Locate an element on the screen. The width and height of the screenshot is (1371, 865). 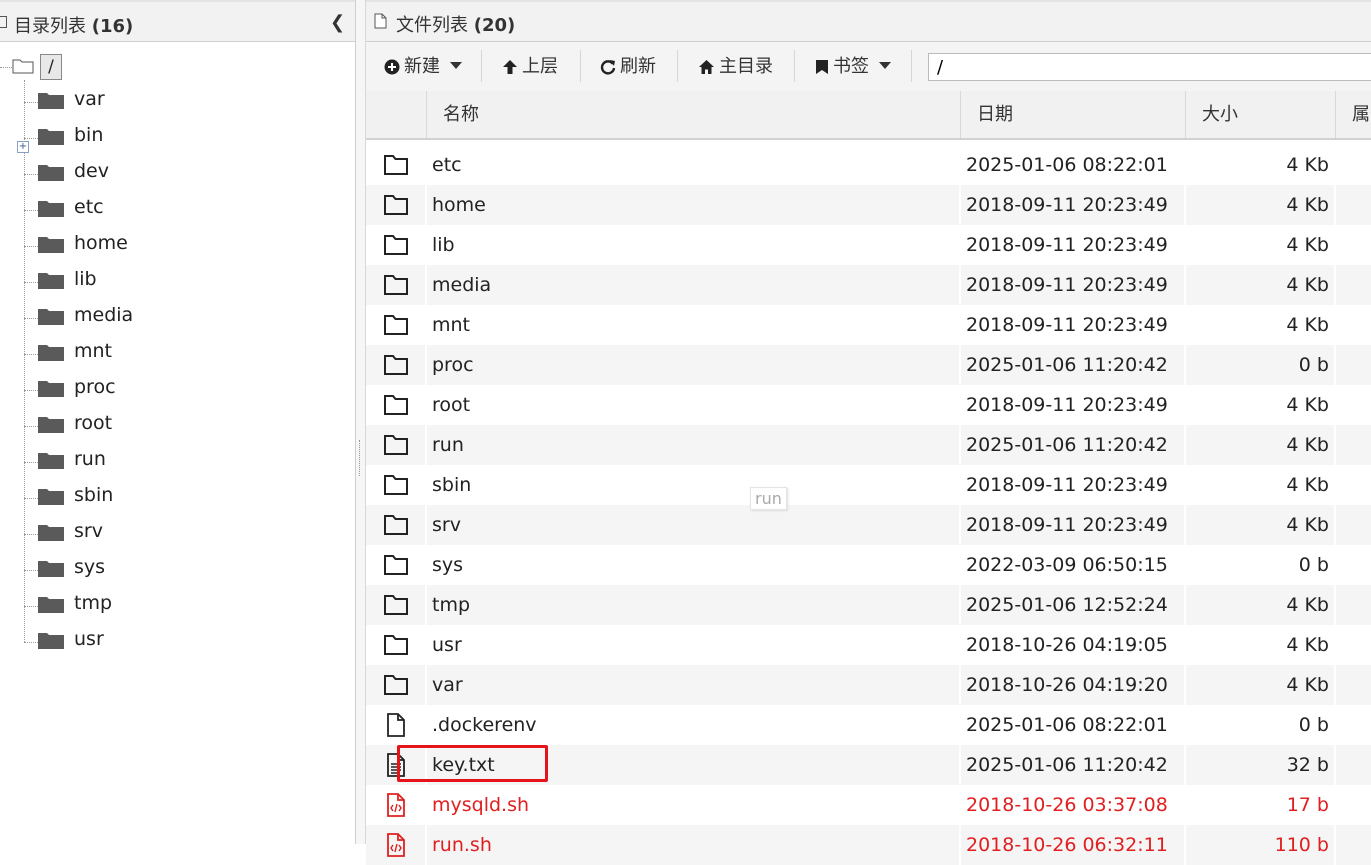
file-size: 0 b is located at coordinates (1313, 365).